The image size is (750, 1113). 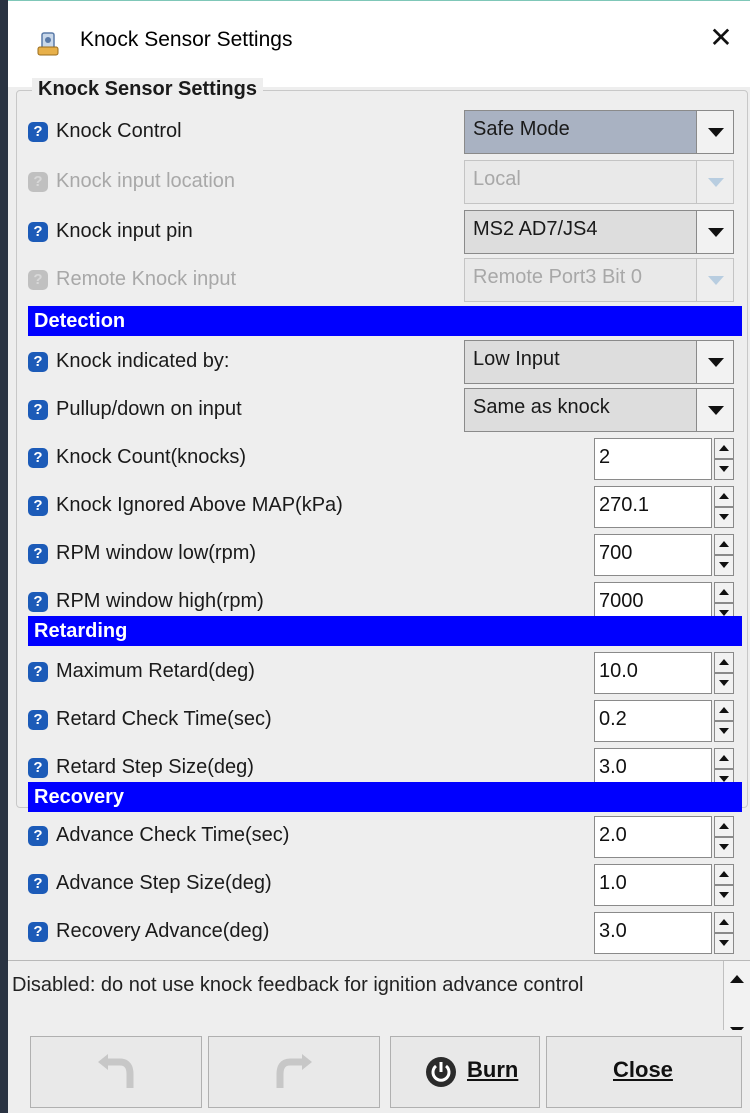 What do you see at coordinates (146, 181) in the screenshot?
I see `setting-label: Knock input location` at bounding box center [146, 181].